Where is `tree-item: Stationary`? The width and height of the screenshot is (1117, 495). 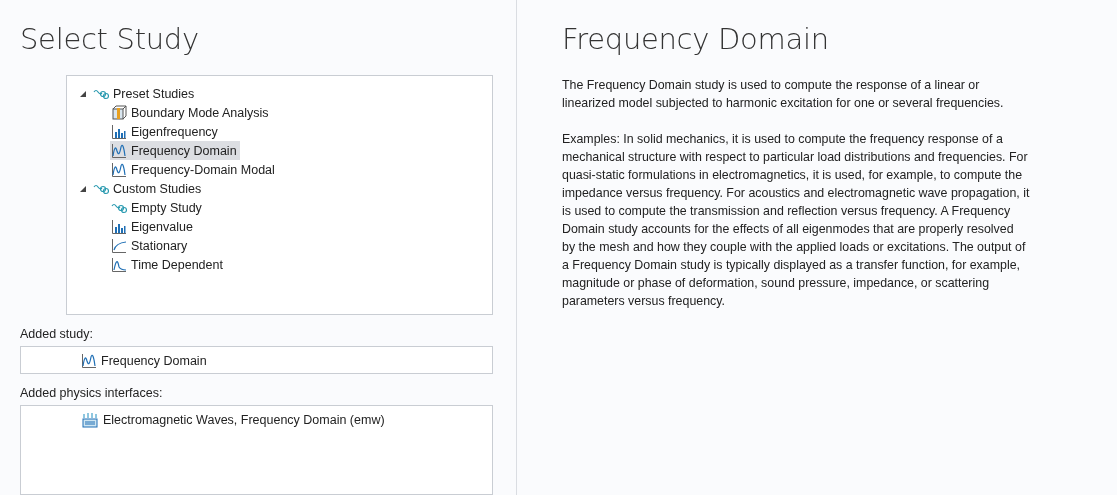
tree-item: Stationary is located at coordinates (150, 245).